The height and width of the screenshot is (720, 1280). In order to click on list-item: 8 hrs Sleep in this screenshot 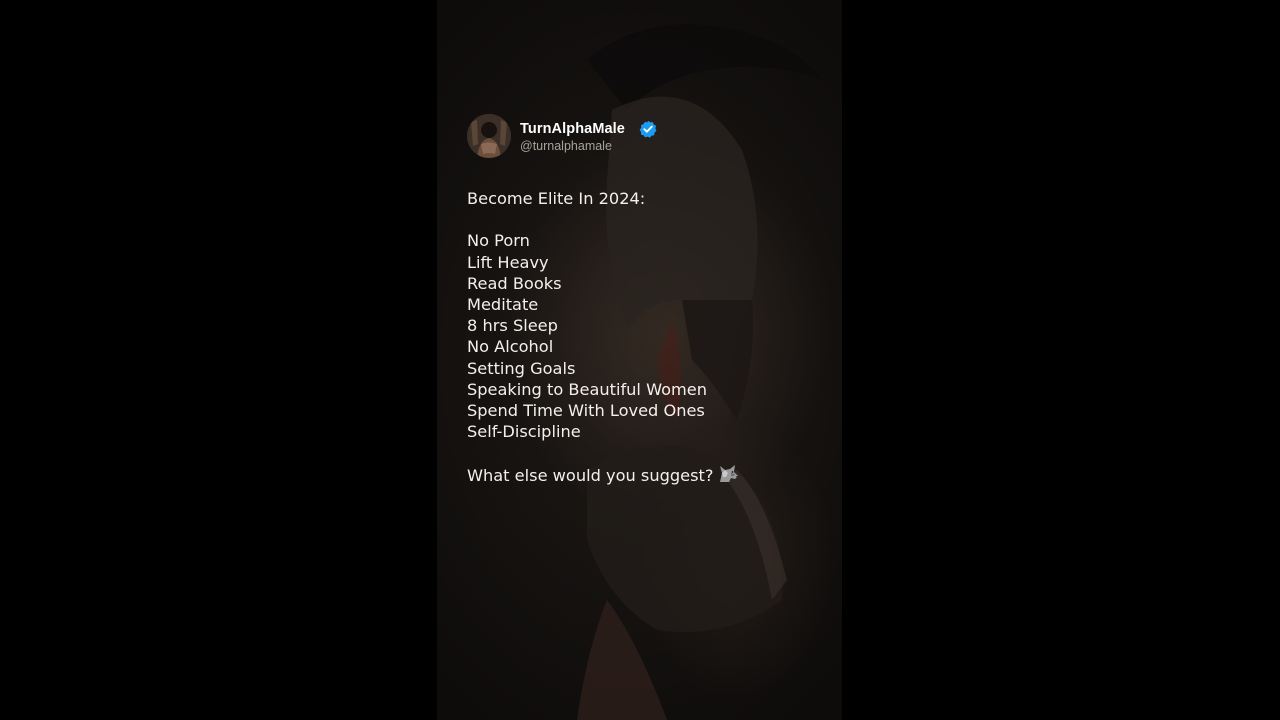, I will do `click(512, 326)`.